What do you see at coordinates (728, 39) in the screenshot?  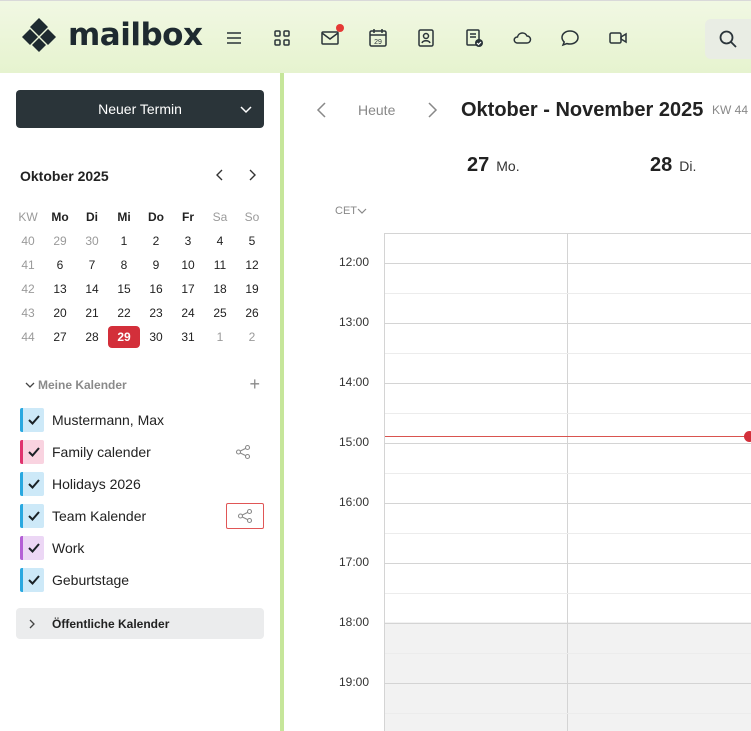 I see `search-button` at bounding box center [728, 39].